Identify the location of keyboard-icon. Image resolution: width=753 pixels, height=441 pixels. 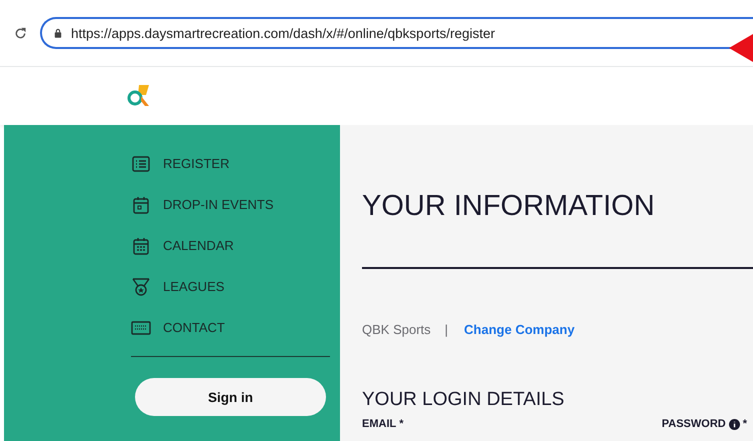
(141, 327).